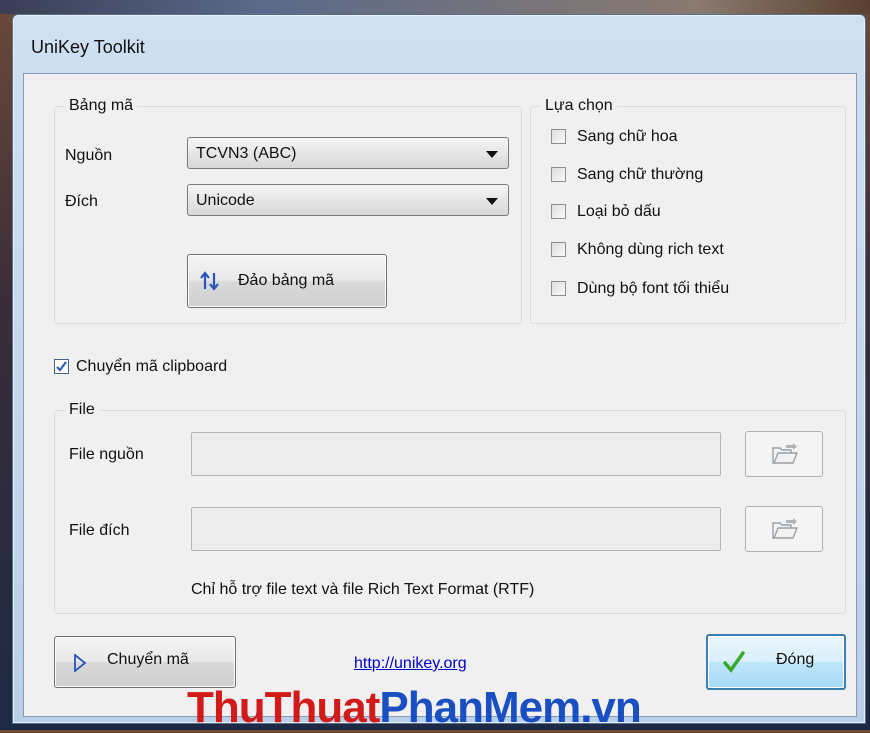 This screenshot has height=733, width=870. I want to click on dest-encoding-label: Đích, so click(81, 201).